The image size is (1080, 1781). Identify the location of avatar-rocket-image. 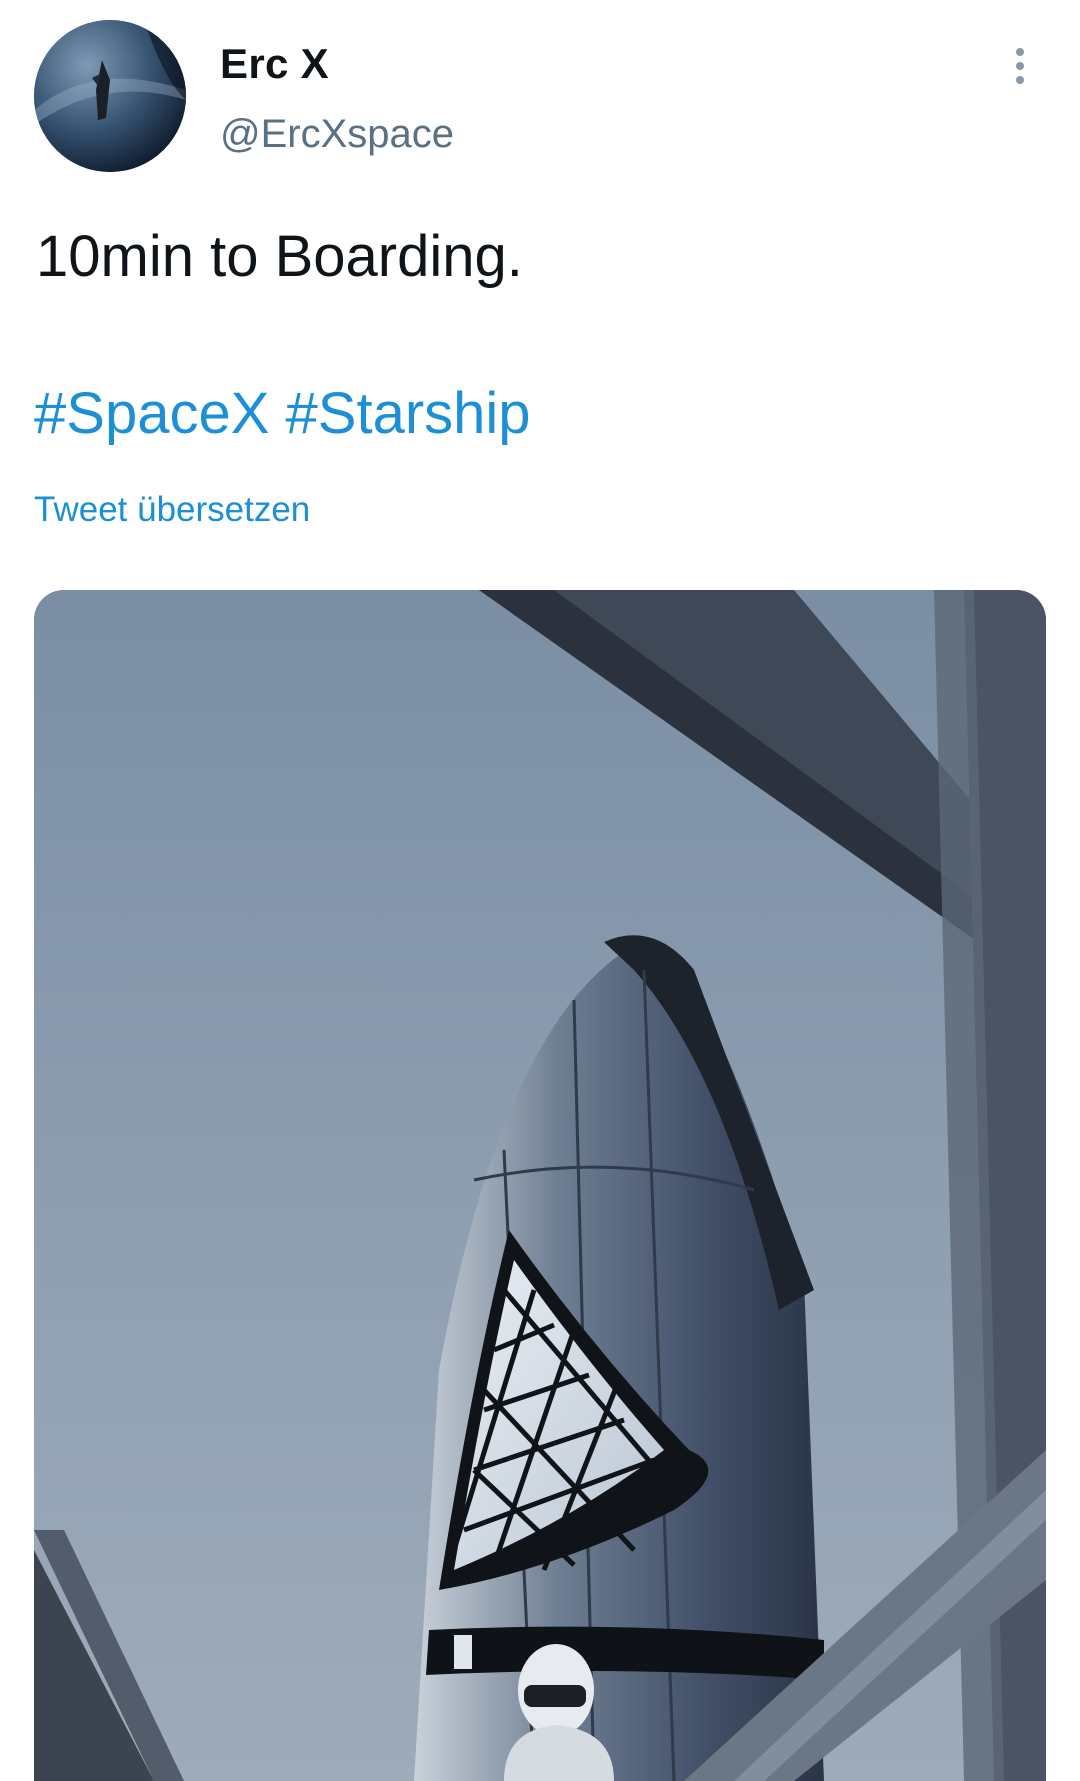
(110, 96).